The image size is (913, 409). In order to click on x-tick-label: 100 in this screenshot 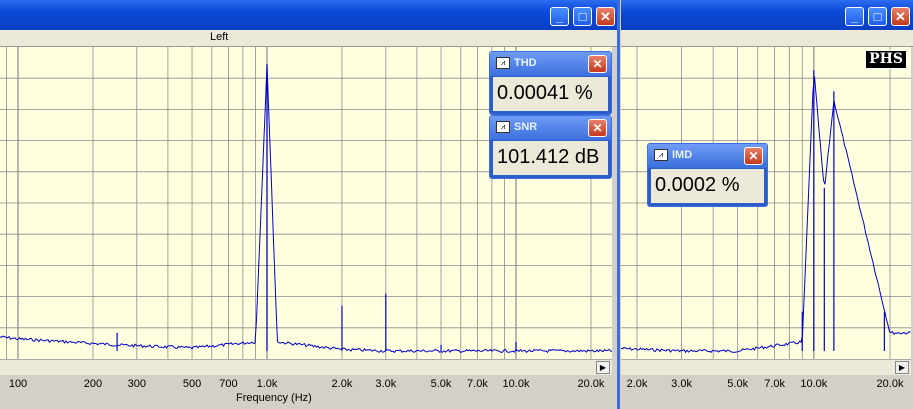, I will do `click(18, 384)`.